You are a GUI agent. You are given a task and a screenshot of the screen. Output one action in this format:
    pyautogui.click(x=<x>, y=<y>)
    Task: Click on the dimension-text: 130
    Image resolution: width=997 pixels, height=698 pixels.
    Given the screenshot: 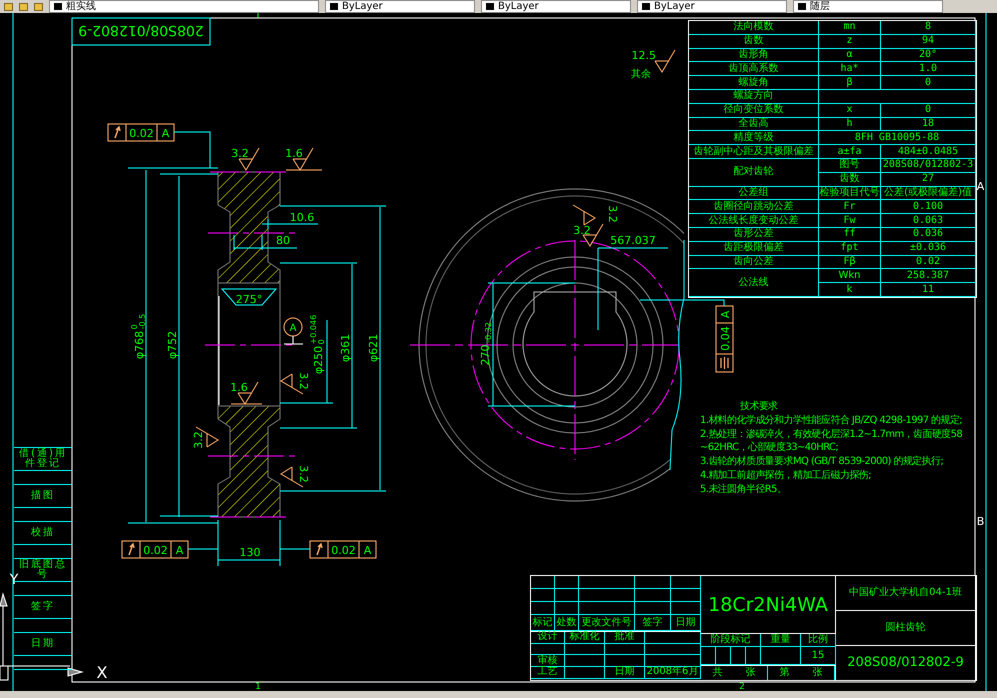 What is the action you would take?
    pyautogui.click(x=250, y=552)
    